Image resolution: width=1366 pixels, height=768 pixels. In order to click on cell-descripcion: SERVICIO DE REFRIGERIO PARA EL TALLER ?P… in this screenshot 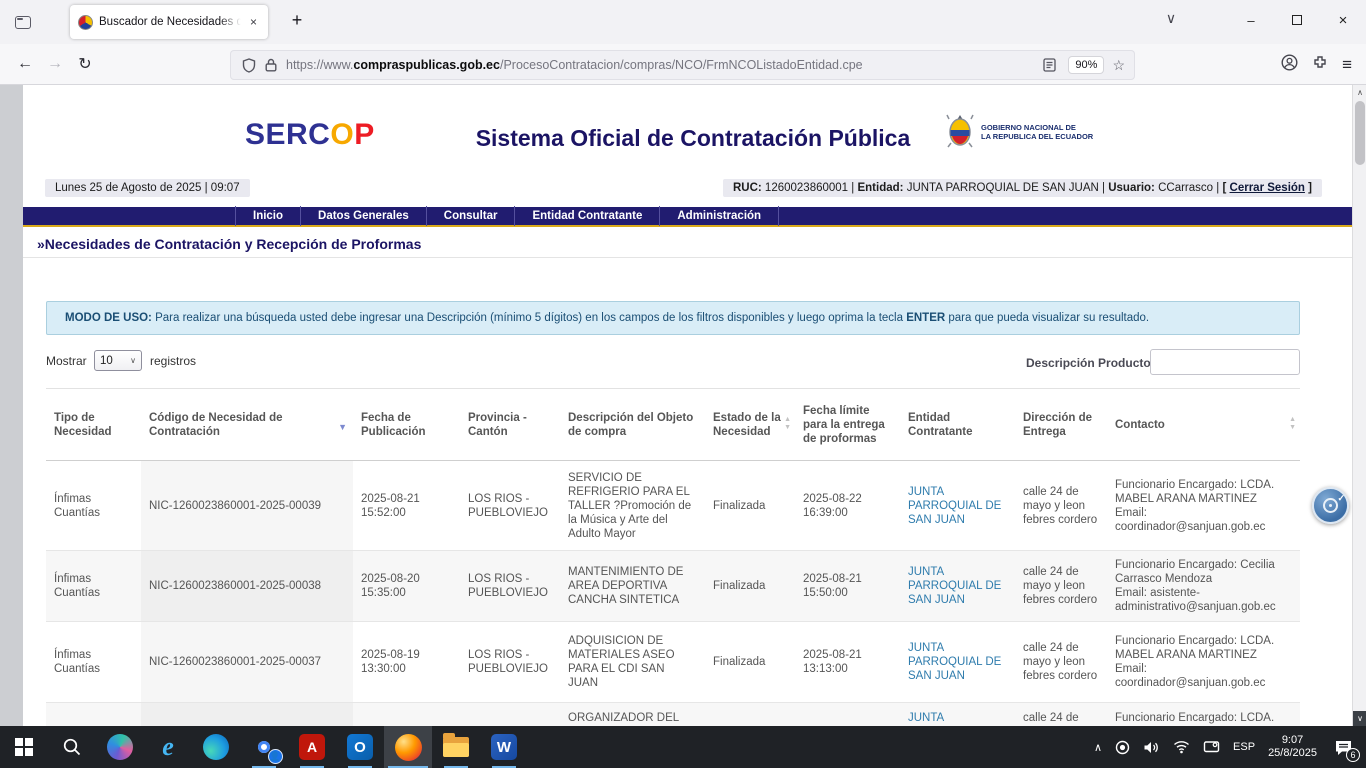, I will do `click(632, 505)`.